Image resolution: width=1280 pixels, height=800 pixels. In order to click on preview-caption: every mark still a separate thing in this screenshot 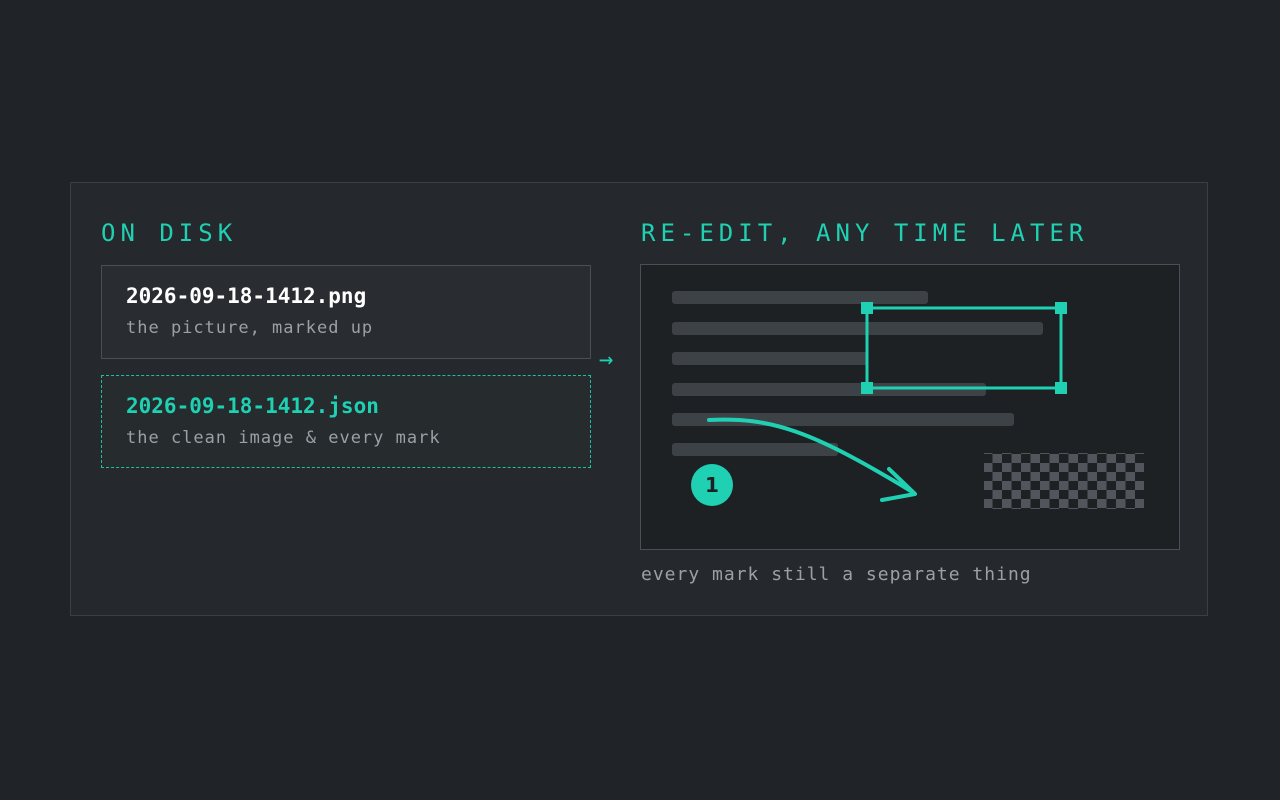, I will do `click(836, 574)`.